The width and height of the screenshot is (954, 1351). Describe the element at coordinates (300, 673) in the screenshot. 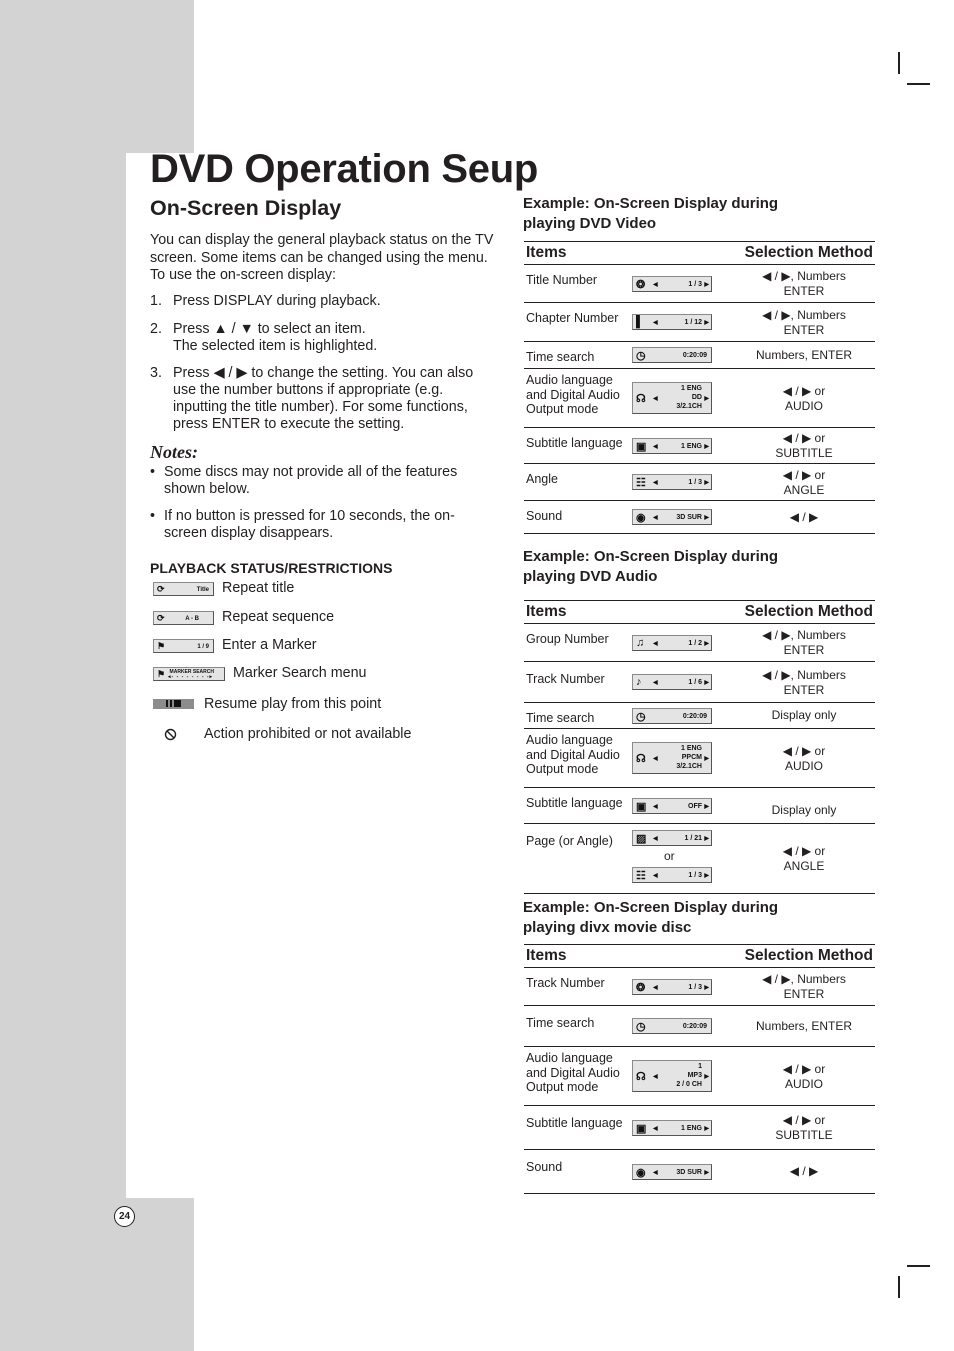

I see `status-label: Marker Search menu` at that location.